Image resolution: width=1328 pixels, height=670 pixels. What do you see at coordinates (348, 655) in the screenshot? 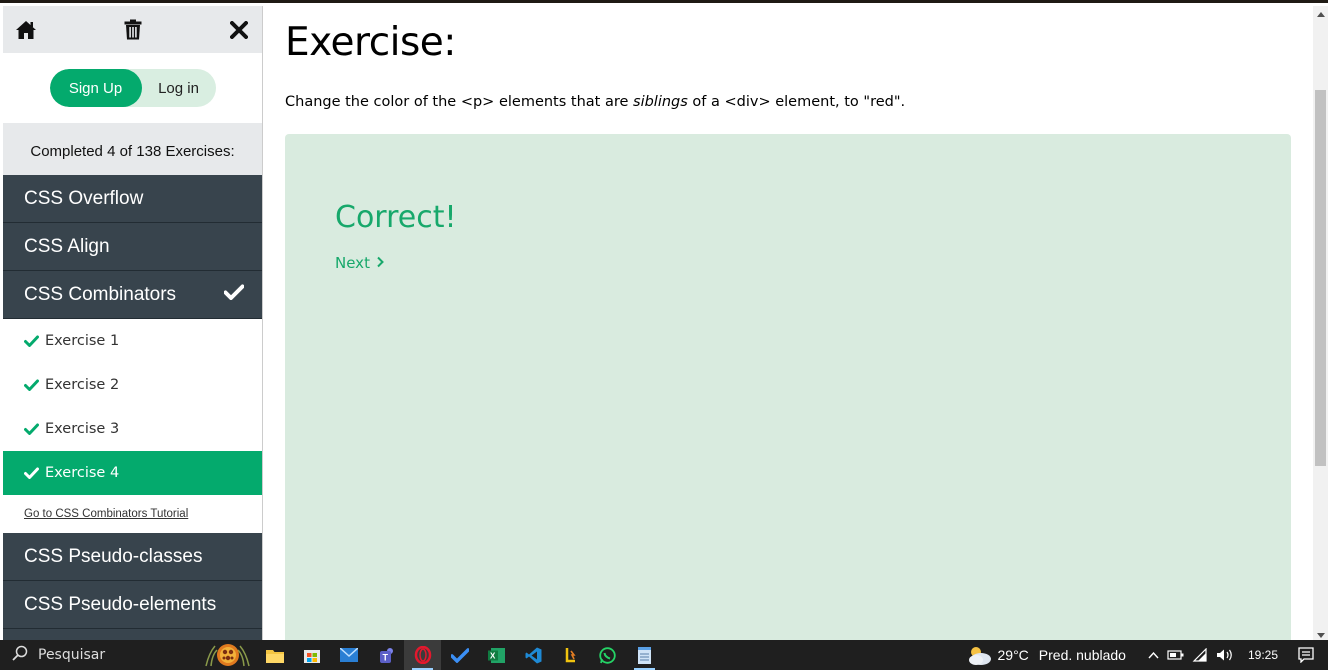
I see `mail-icon` at bounding box center [348, 655].